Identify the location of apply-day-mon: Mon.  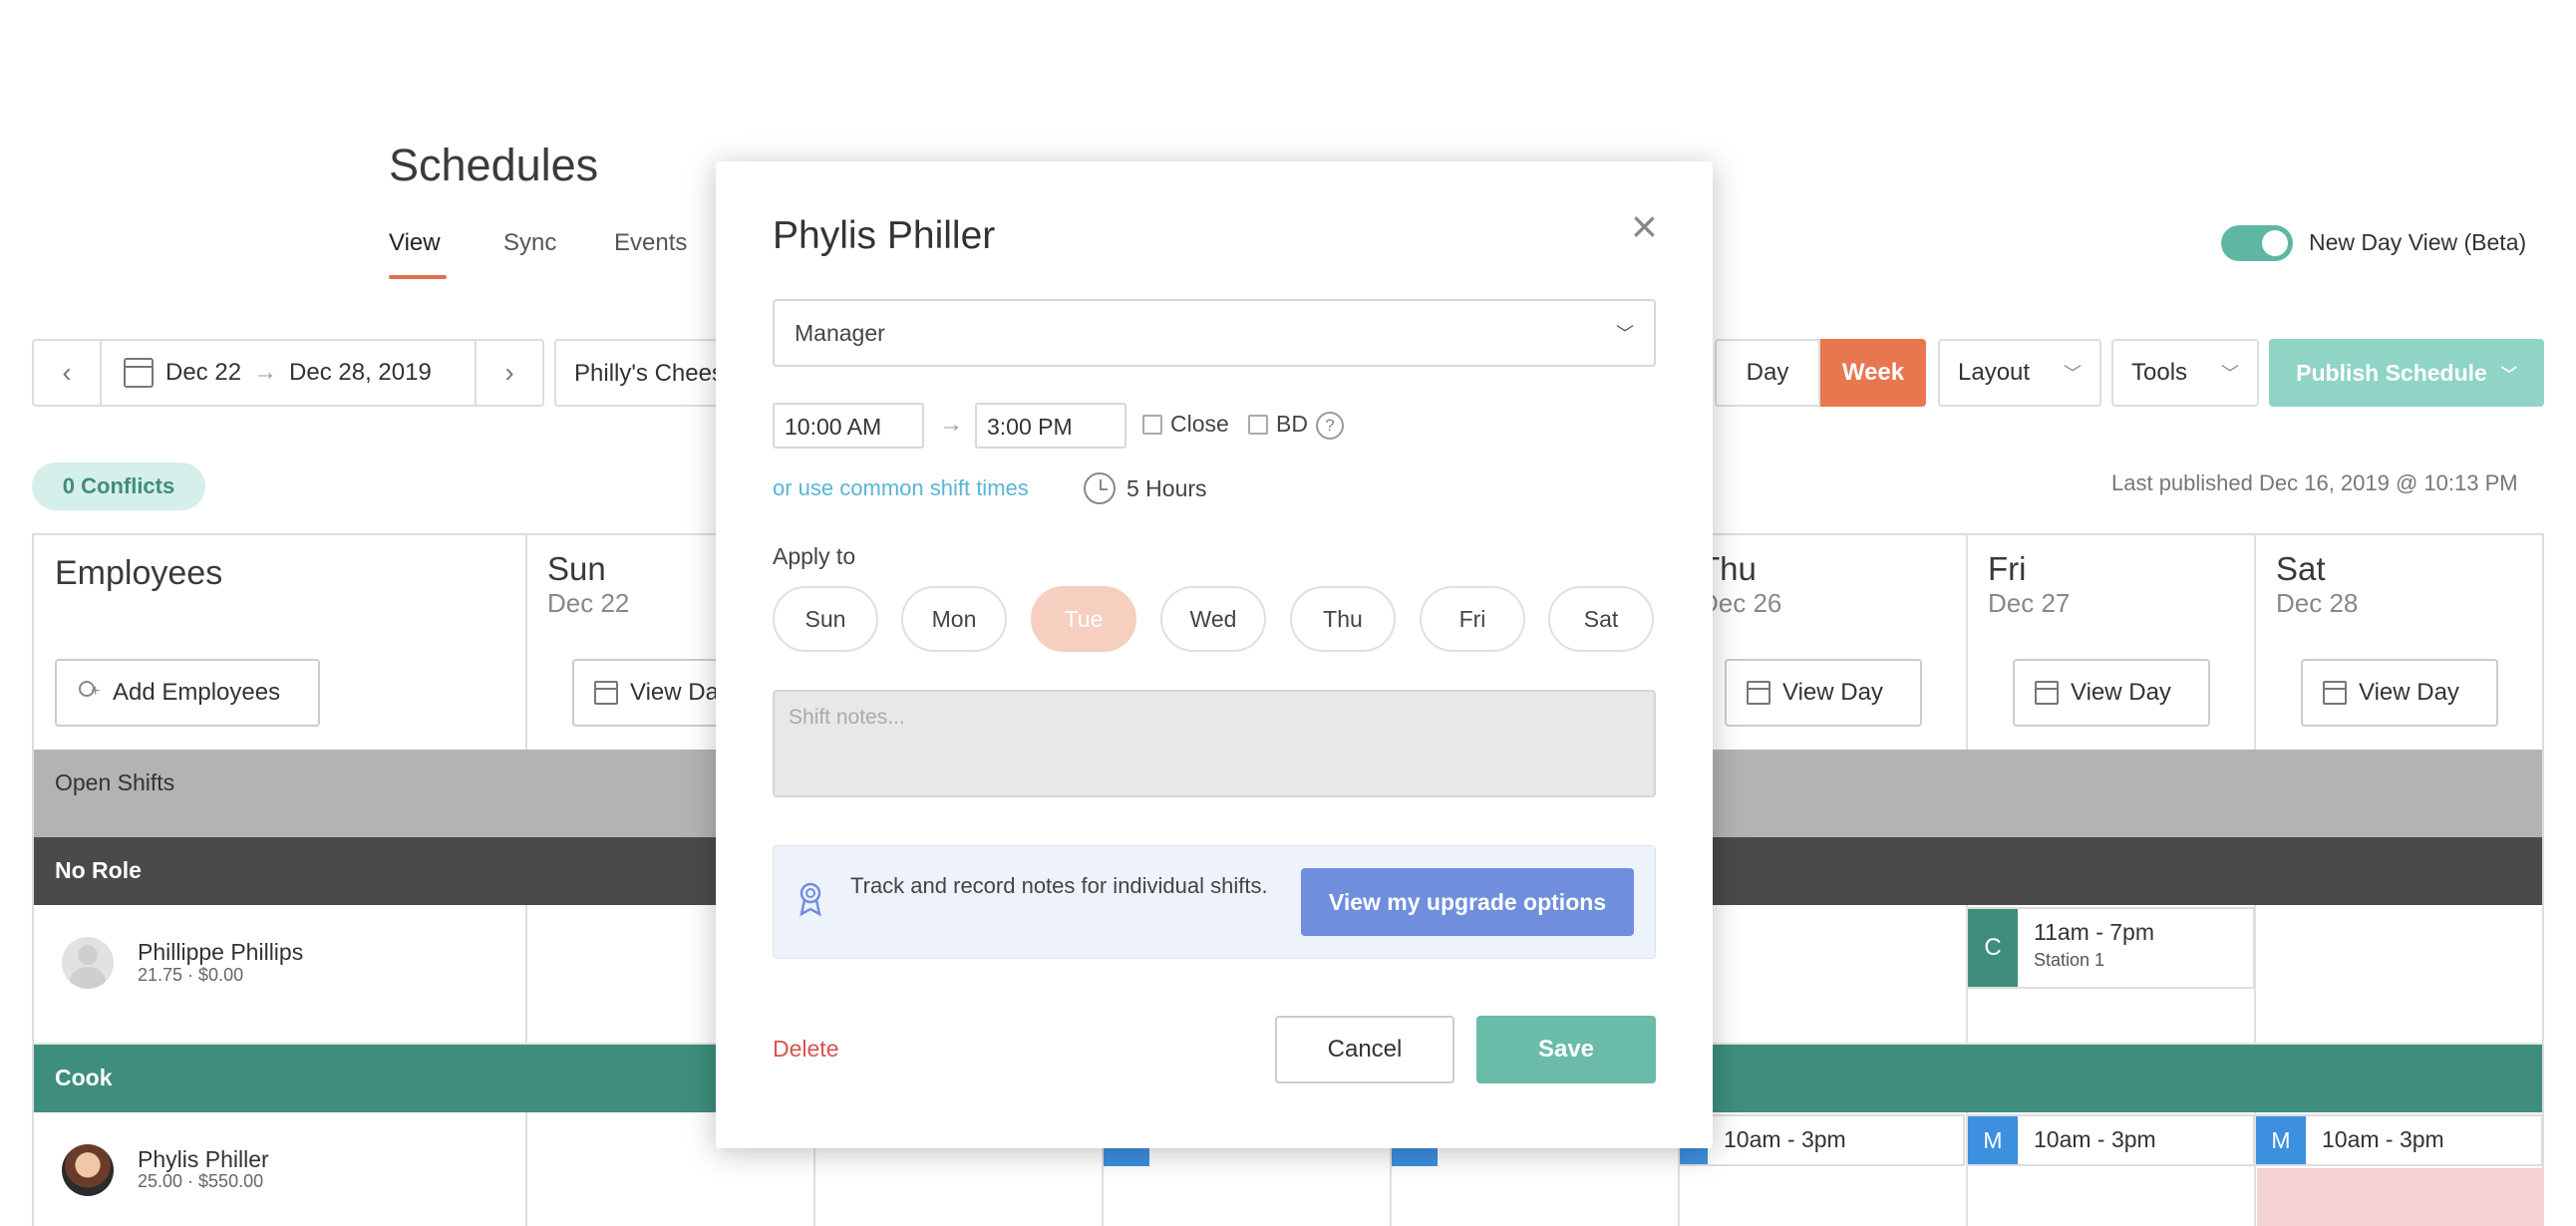
(954, 619).